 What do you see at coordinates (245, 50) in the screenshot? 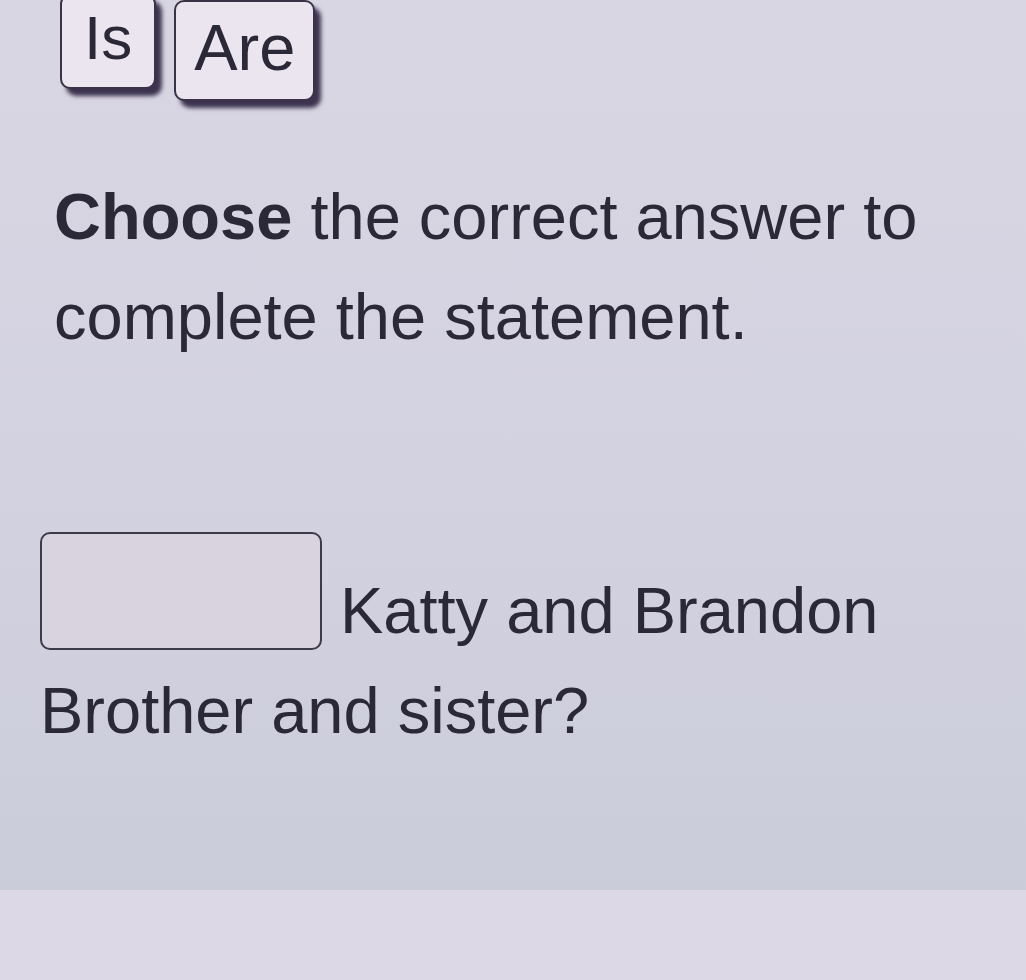
I see `answer-tile: Are` at bounding box center [245, 50].